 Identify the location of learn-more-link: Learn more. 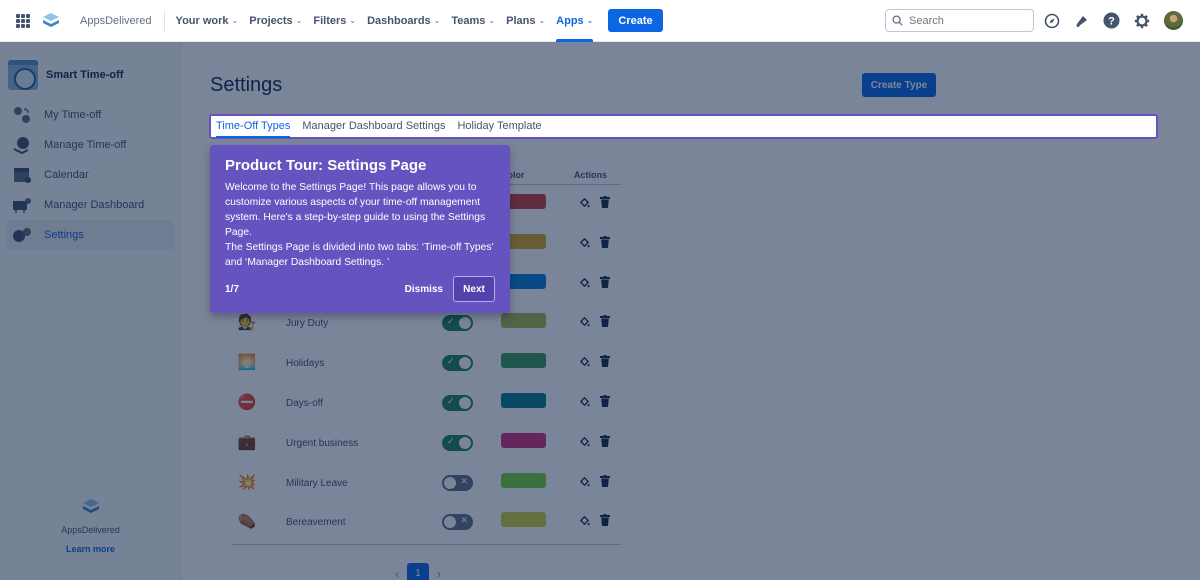
(90, 549).